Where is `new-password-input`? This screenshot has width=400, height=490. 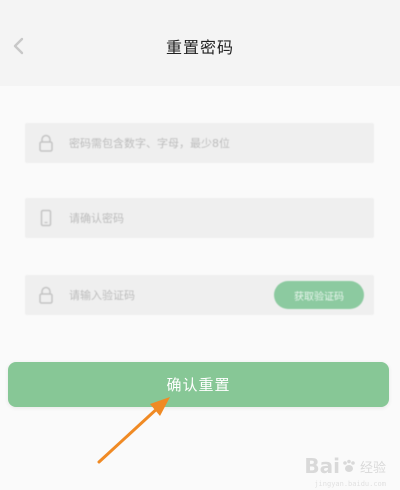 new-password-input is located at coordinates (184, 143).